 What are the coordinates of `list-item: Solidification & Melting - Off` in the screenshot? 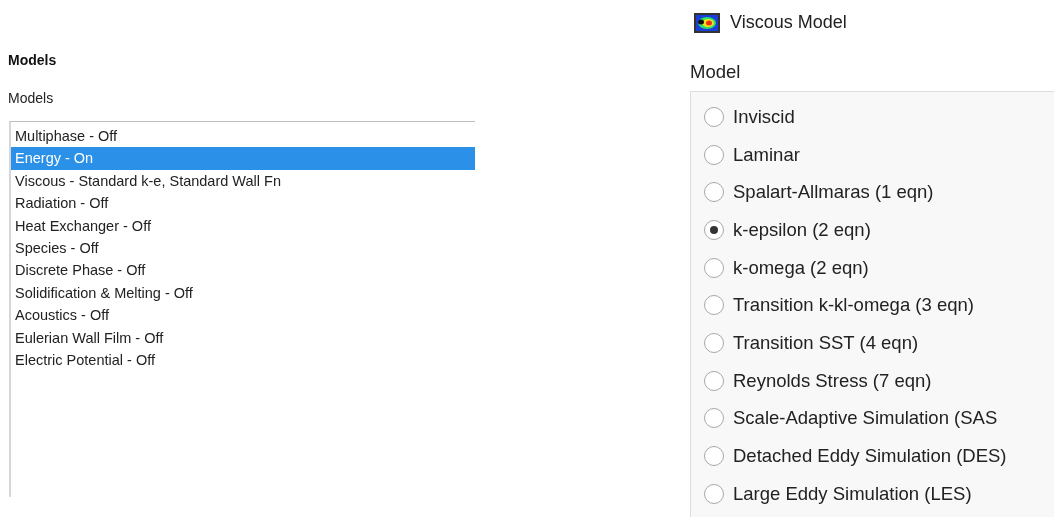 It's located at (243, 293).